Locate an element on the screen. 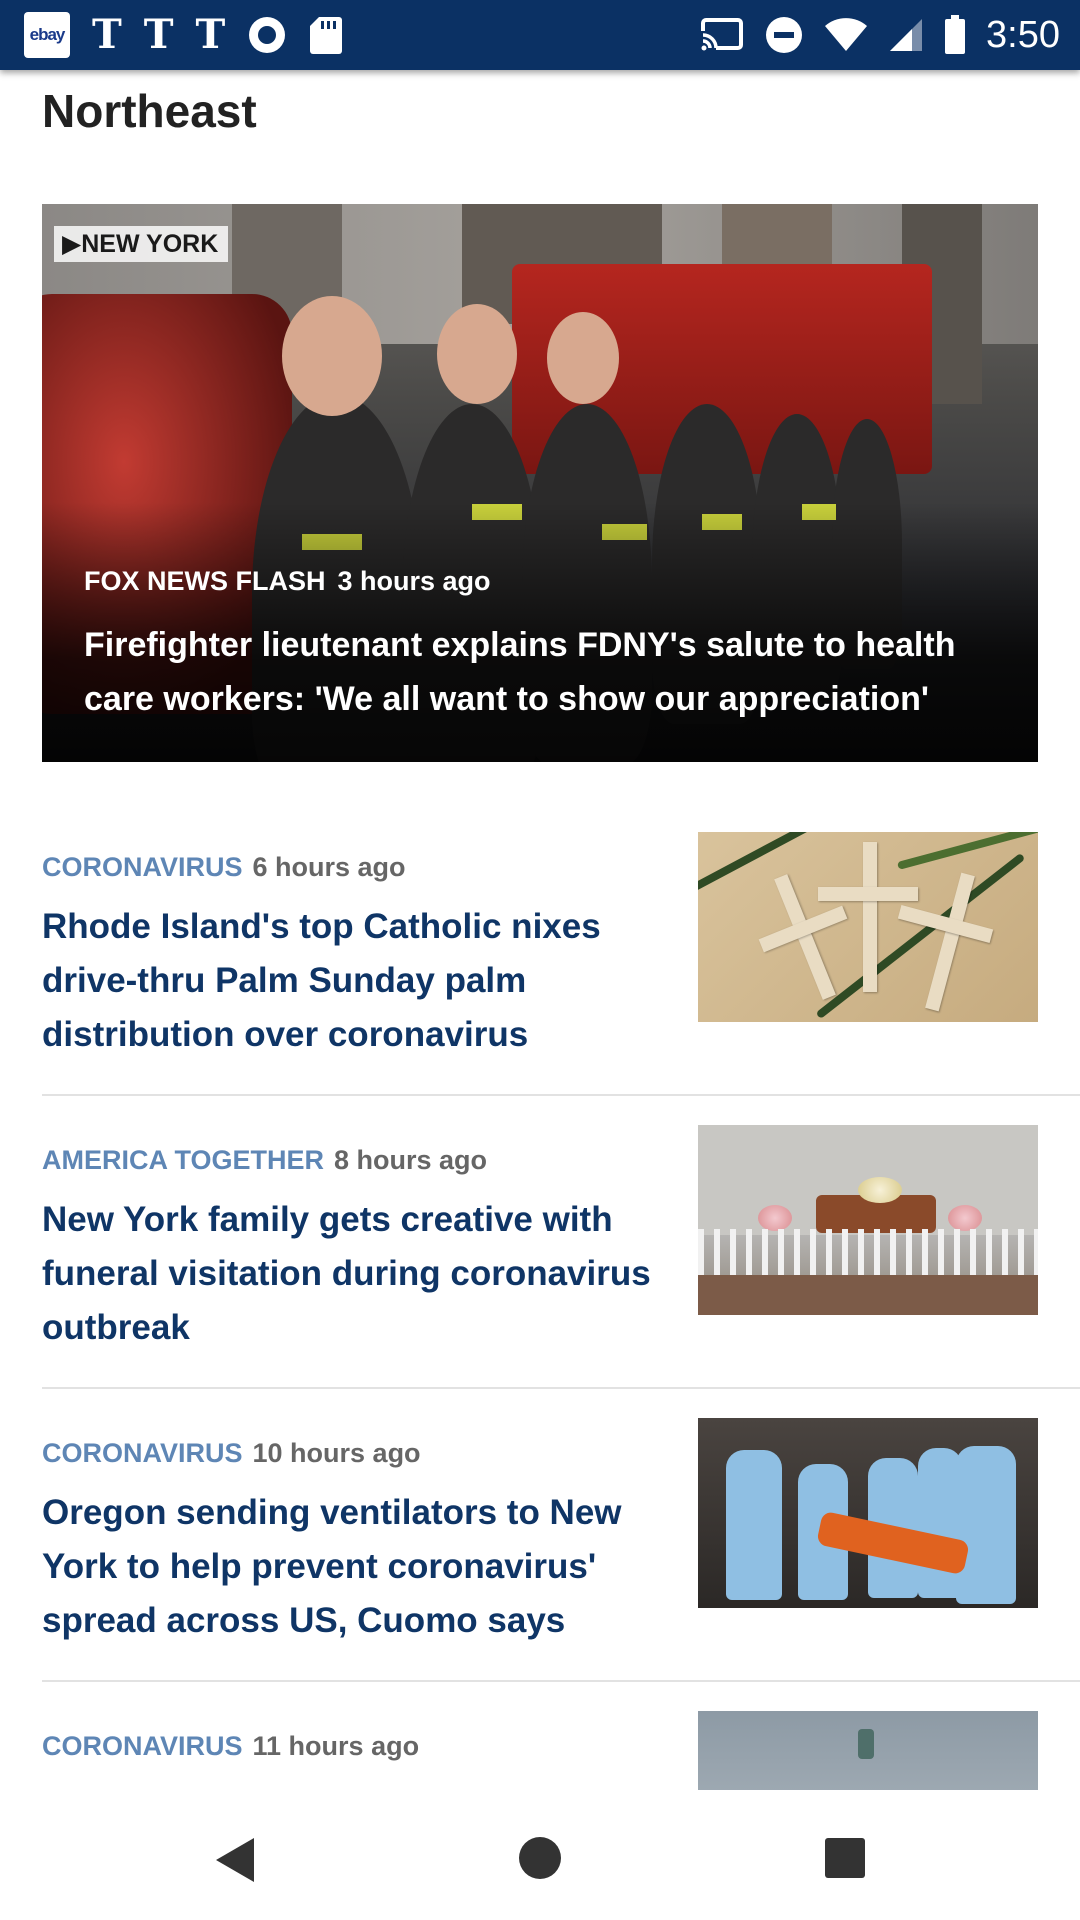 This screenshot has height=1920, width=1080. article-meta: CORONAVIRUS 10 hours ago is located at coordinates (231, 1453).